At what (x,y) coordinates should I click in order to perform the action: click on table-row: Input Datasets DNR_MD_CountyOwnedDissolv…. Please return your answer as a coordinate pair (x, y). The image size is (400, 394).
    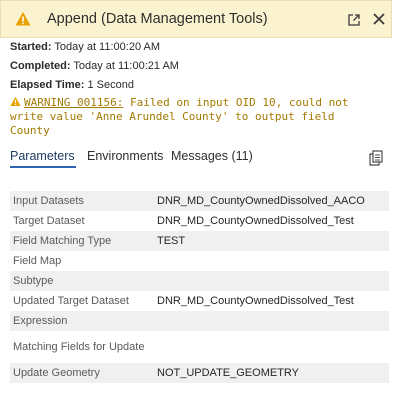
    Looking at the image, I should click on (199, 201).